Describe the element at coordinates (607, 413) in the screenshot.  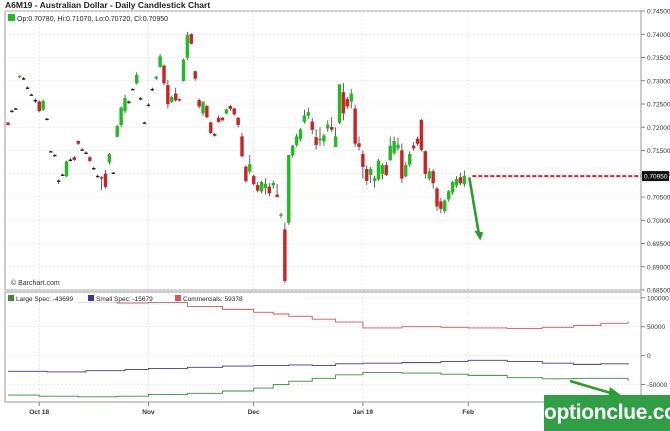
I see `watermark-logo: optionclue.com` at that location.